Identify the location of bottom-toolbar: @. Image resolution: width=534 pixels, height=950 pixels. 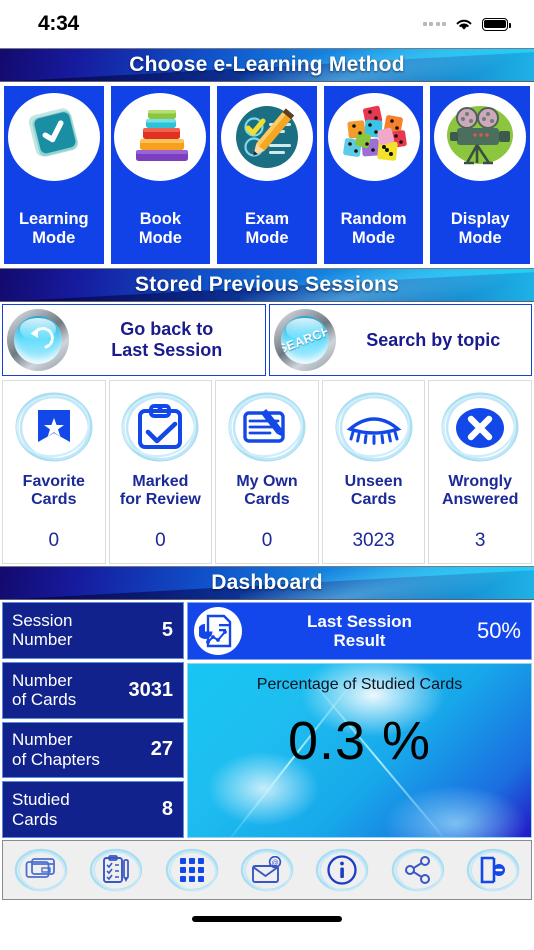
(267, 870).